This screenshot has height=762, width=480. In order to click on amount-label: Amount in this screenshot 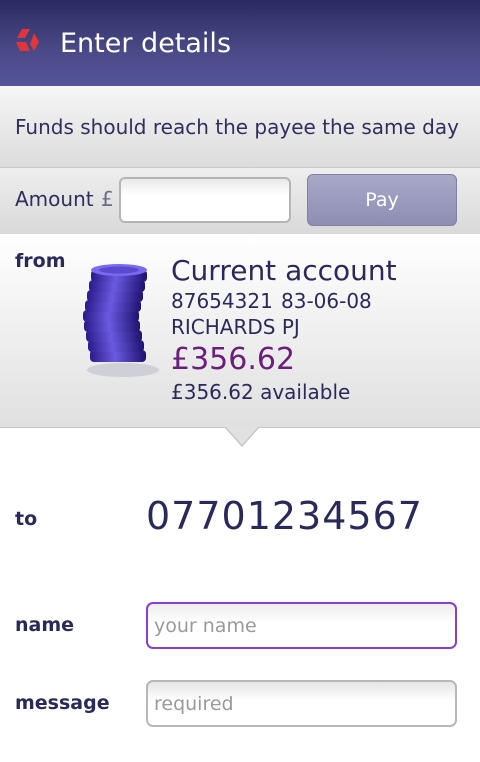, I will do `click(54, 199)`.